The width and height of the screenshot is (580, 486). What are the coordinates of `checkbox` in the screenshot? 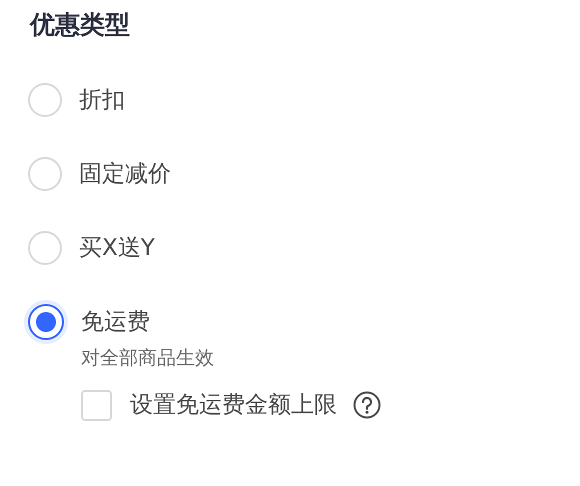 It's located at (96, 405).